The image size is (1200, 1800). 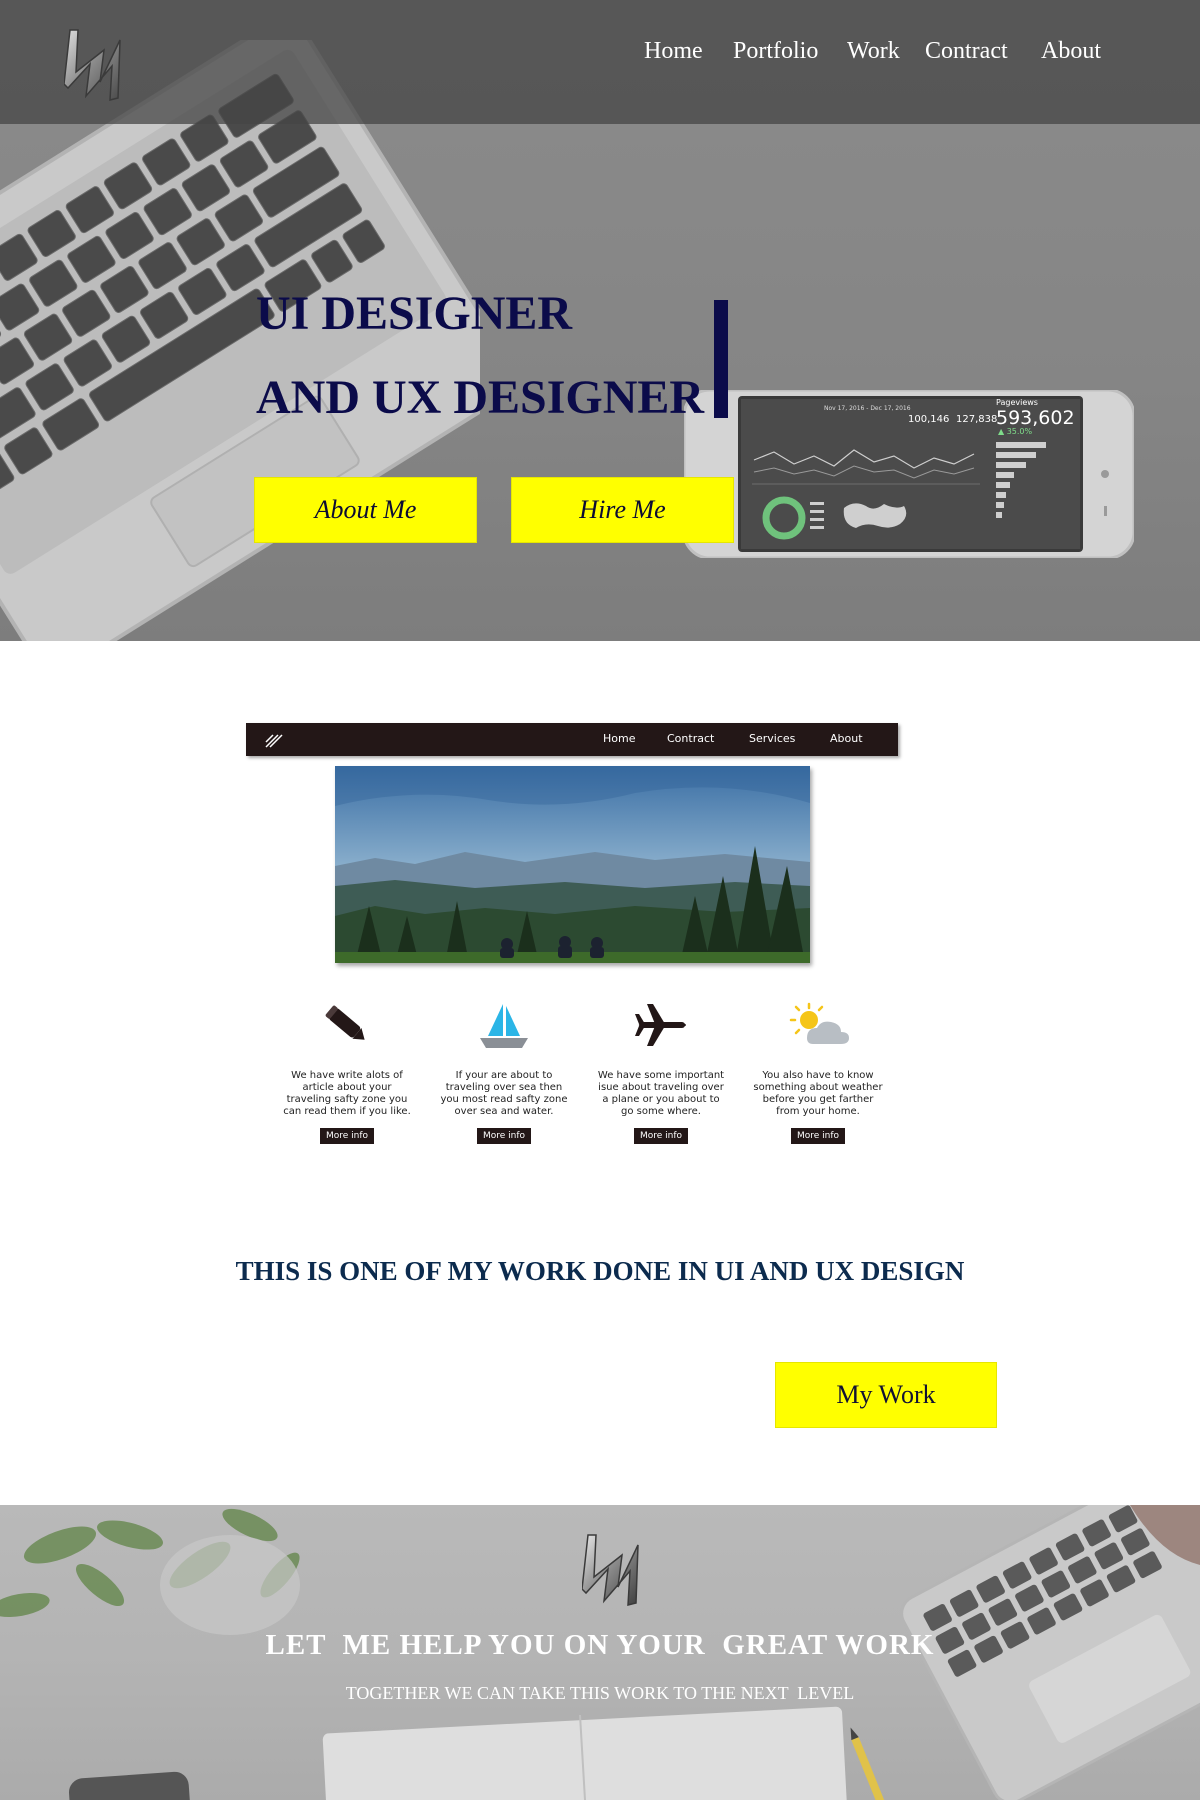 I want to click on my-work-button: My Work, so click(x=886, y=1395).